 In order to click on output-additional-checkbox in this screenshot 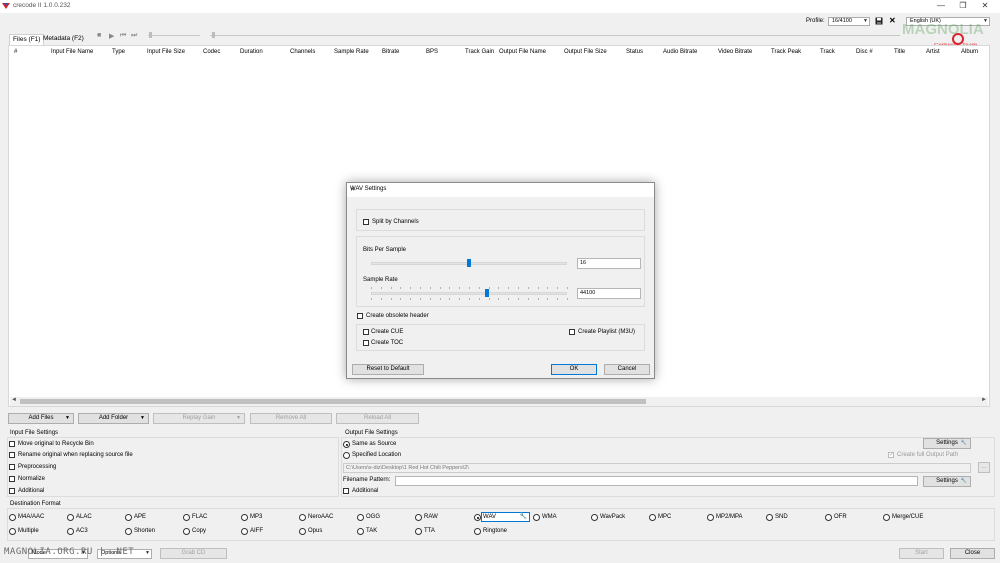, I will do `click(346, 491)`.